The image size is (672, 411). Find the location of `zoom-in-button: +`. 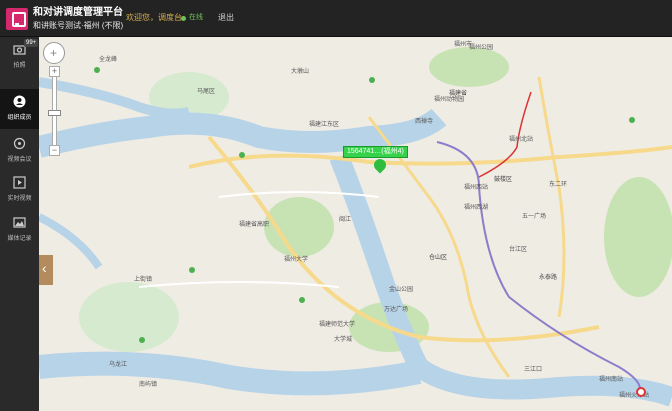

zoom-in-button: + is located at coordinates (54, 71).